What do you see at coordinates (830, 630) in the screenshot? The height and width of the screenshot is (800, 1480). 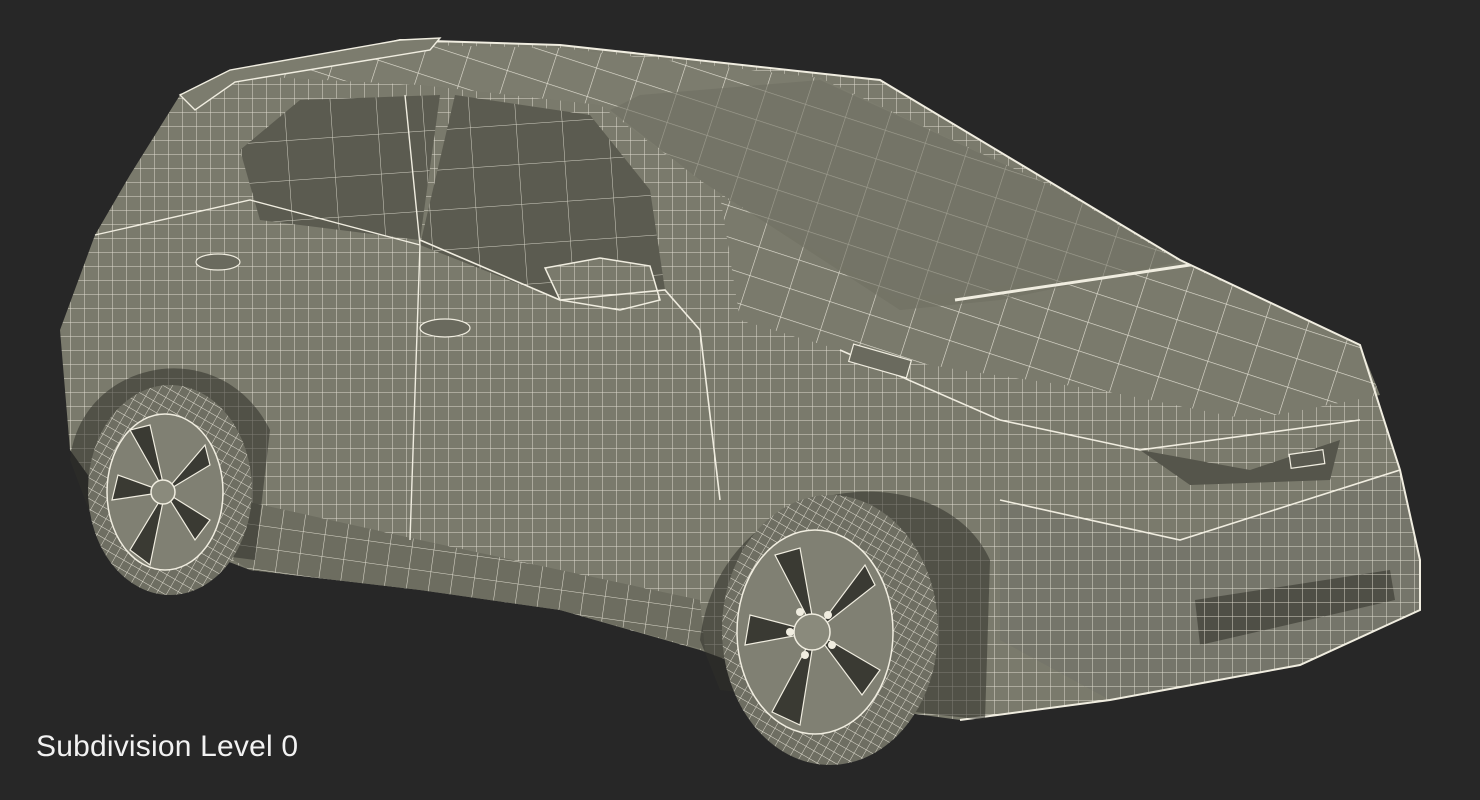 I see `car-front-wheel` at bounding box center [830, 630].